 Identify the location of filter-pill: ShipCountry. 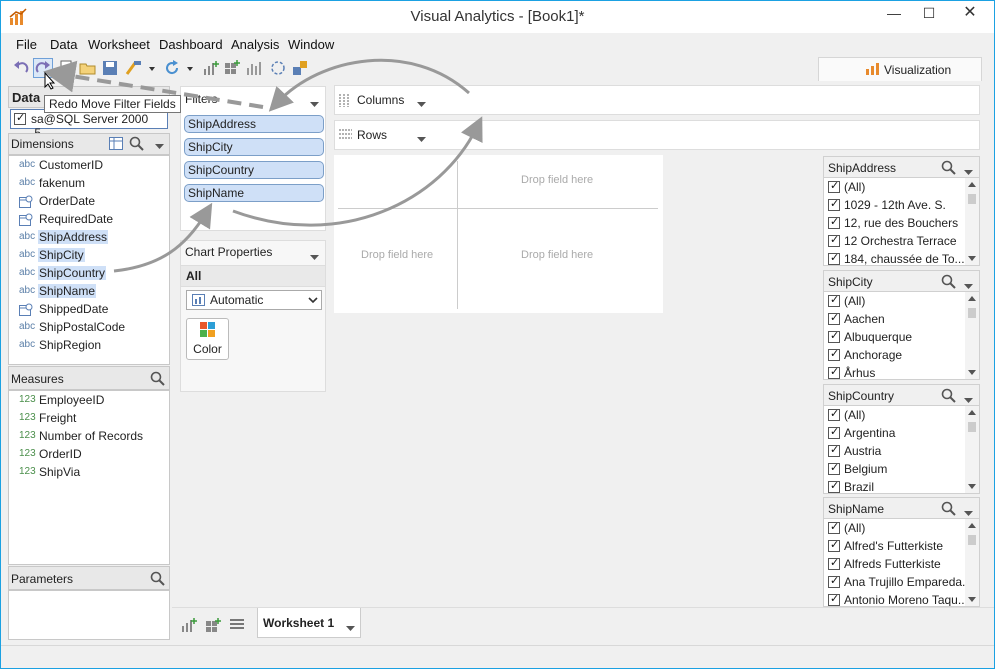
(254, 170).